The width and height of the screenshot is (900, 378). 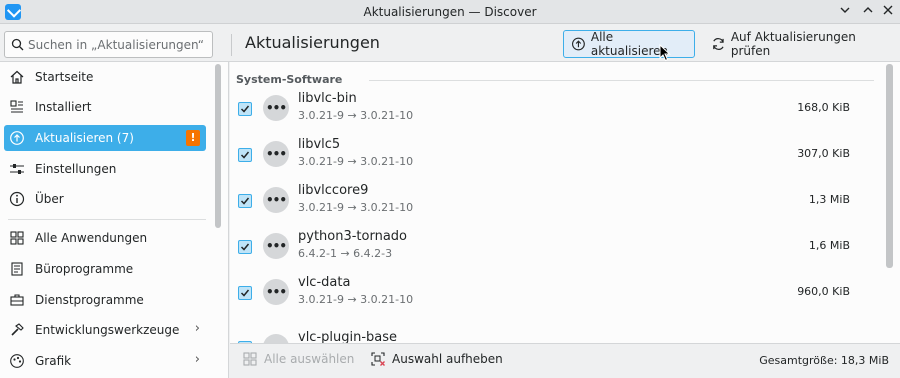 What do you see at coordinates (218, 146) in the screenshot?
I see `sidebar-scrollbar` at bounding box center [218, 146].